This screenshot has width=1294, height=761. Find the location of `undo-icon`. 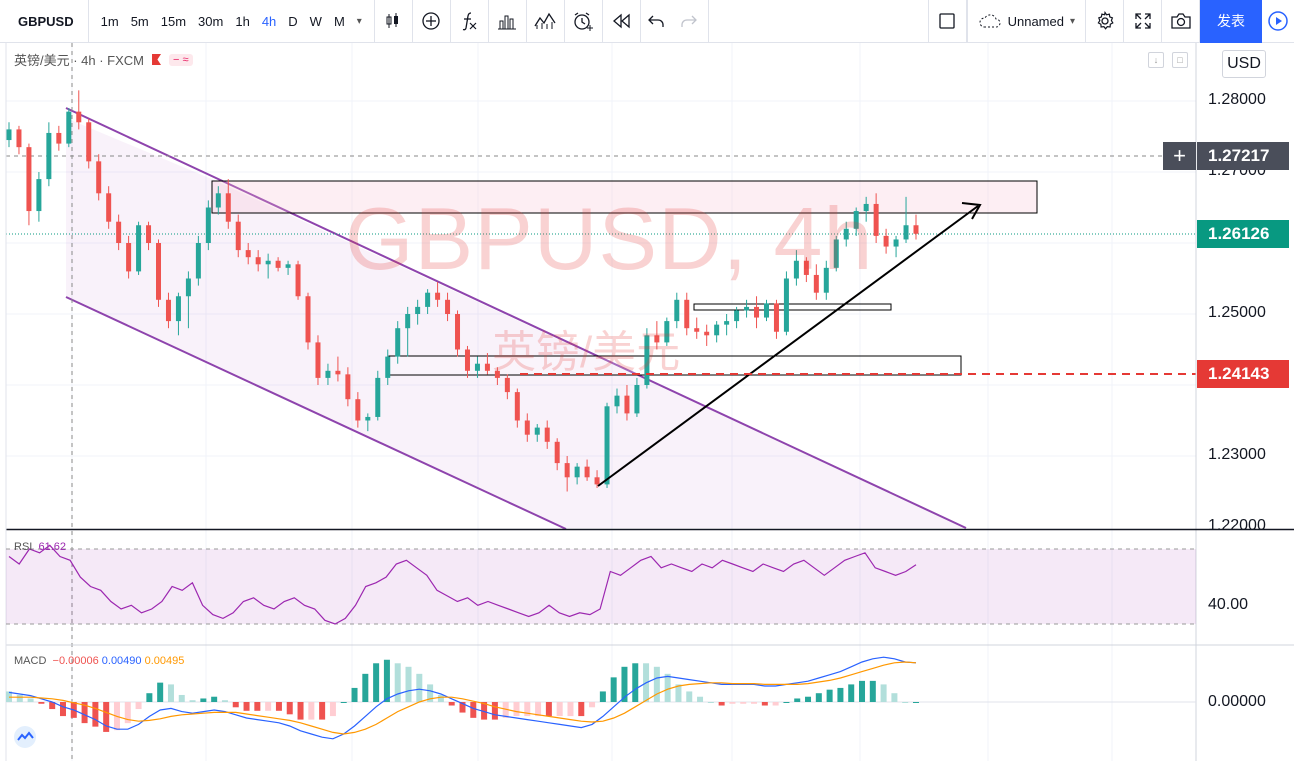

undo-icon is located at coordinates (656, 21).